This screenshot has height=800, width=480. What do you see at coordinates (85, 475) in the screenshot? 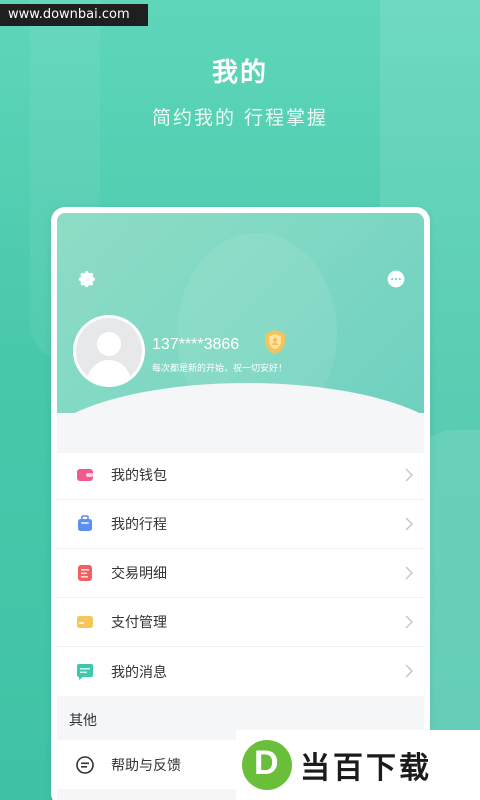
I see `wallet-icon` at bounding box center [85, 475].